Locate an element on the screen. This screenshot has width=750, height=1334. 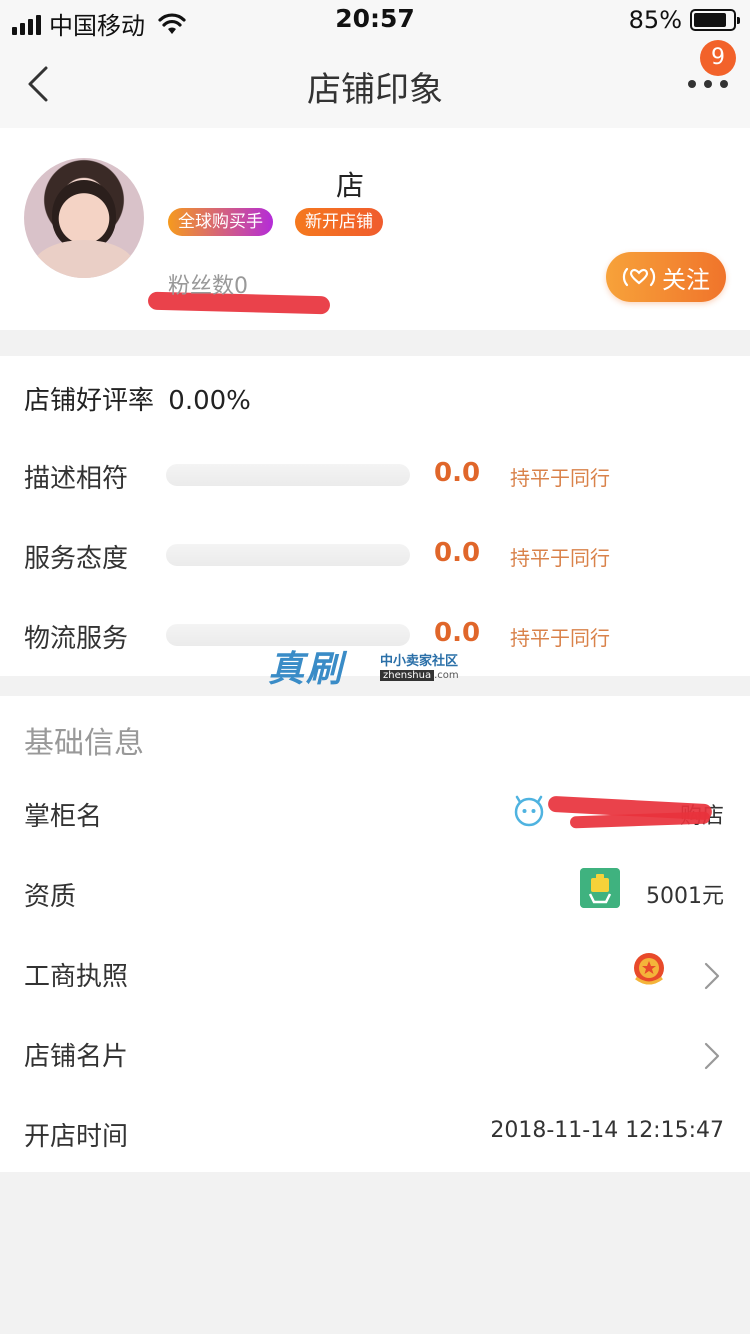
info-row-qualification: 资质 5001元 is located at coordinates (375, 896).